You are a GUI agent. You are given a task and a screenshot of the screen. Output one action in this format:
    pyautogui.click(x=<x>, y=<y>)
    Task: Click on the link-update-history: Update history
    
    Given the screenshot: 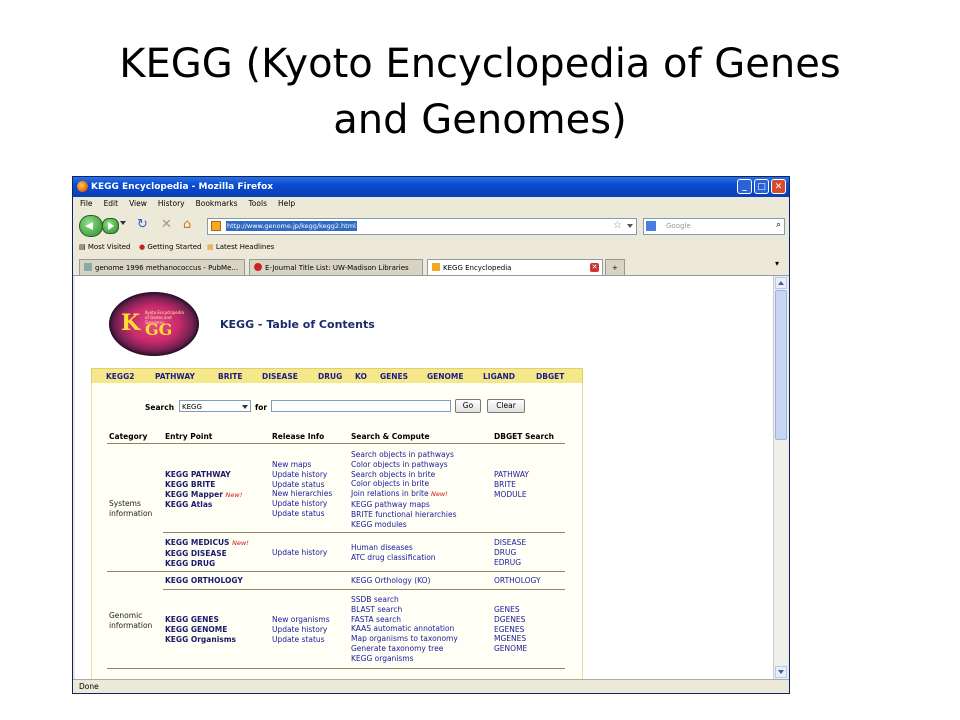 What is the action you would take?
    pyautogui.click(x=302, y=475)
    